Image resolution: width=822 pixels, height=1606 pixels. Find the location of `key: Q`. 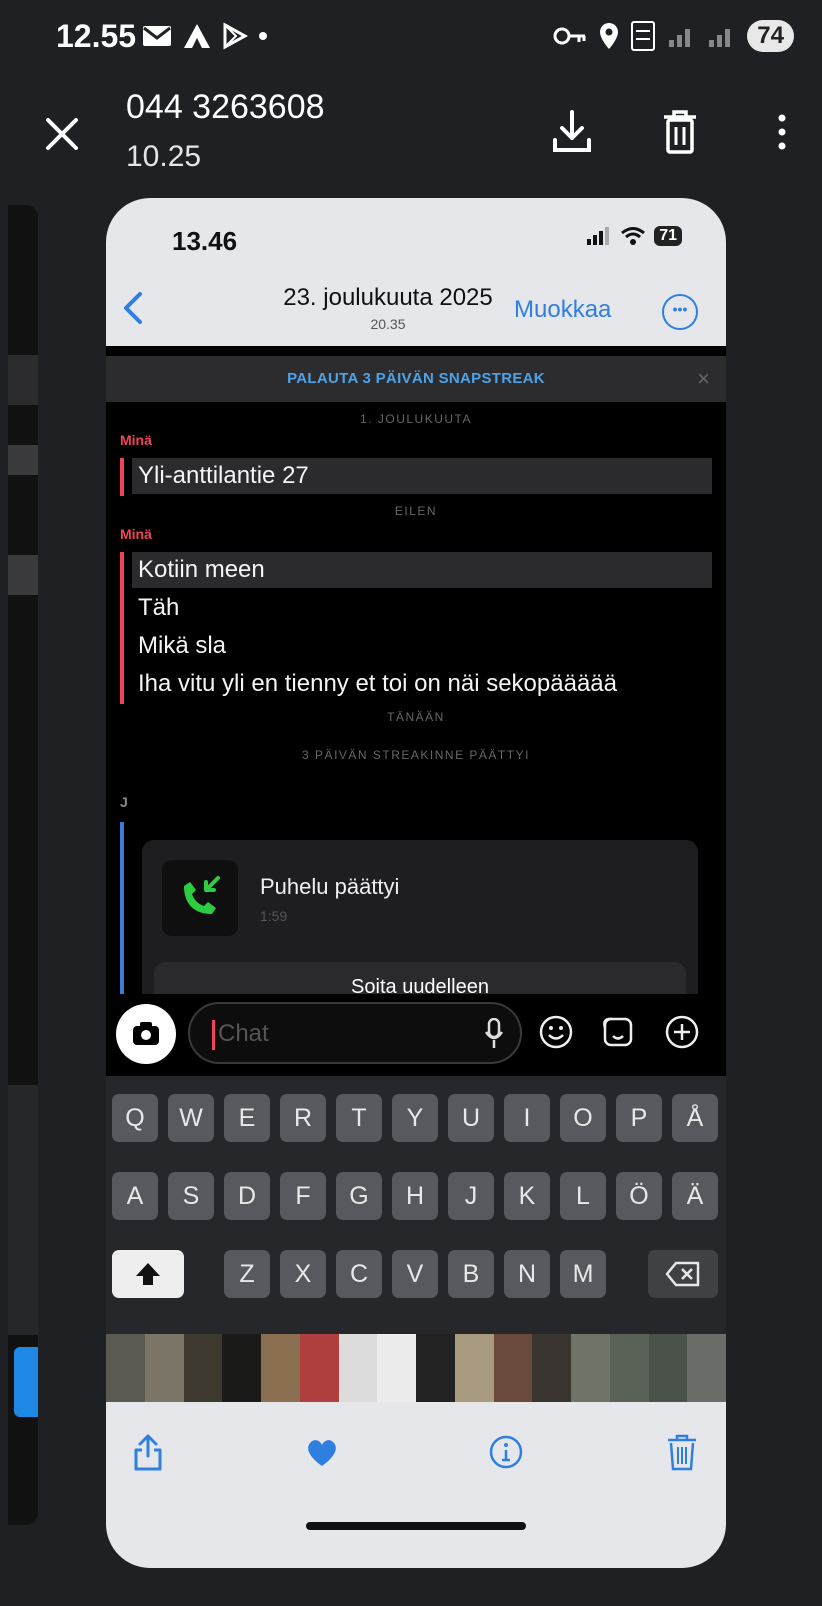

key: Q is located at coordinates (135, 1118).